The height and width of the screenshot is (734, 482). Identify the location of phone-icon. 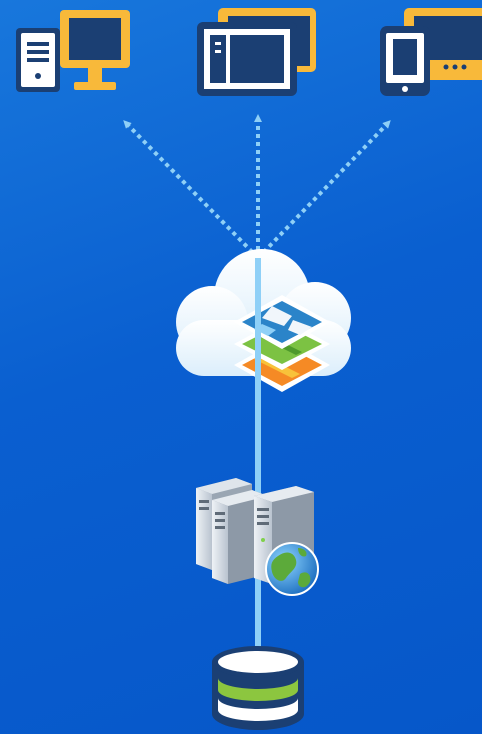
(431, 52).